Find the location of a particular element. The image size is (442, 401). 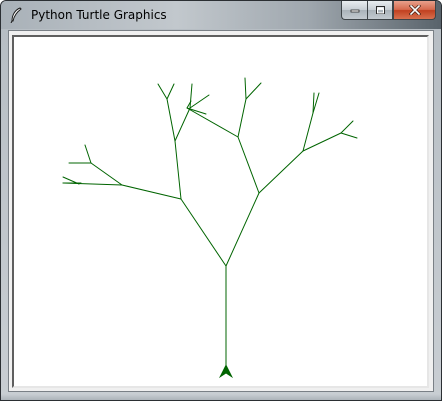

window-bottom-border is located at coordinates (221, 397).